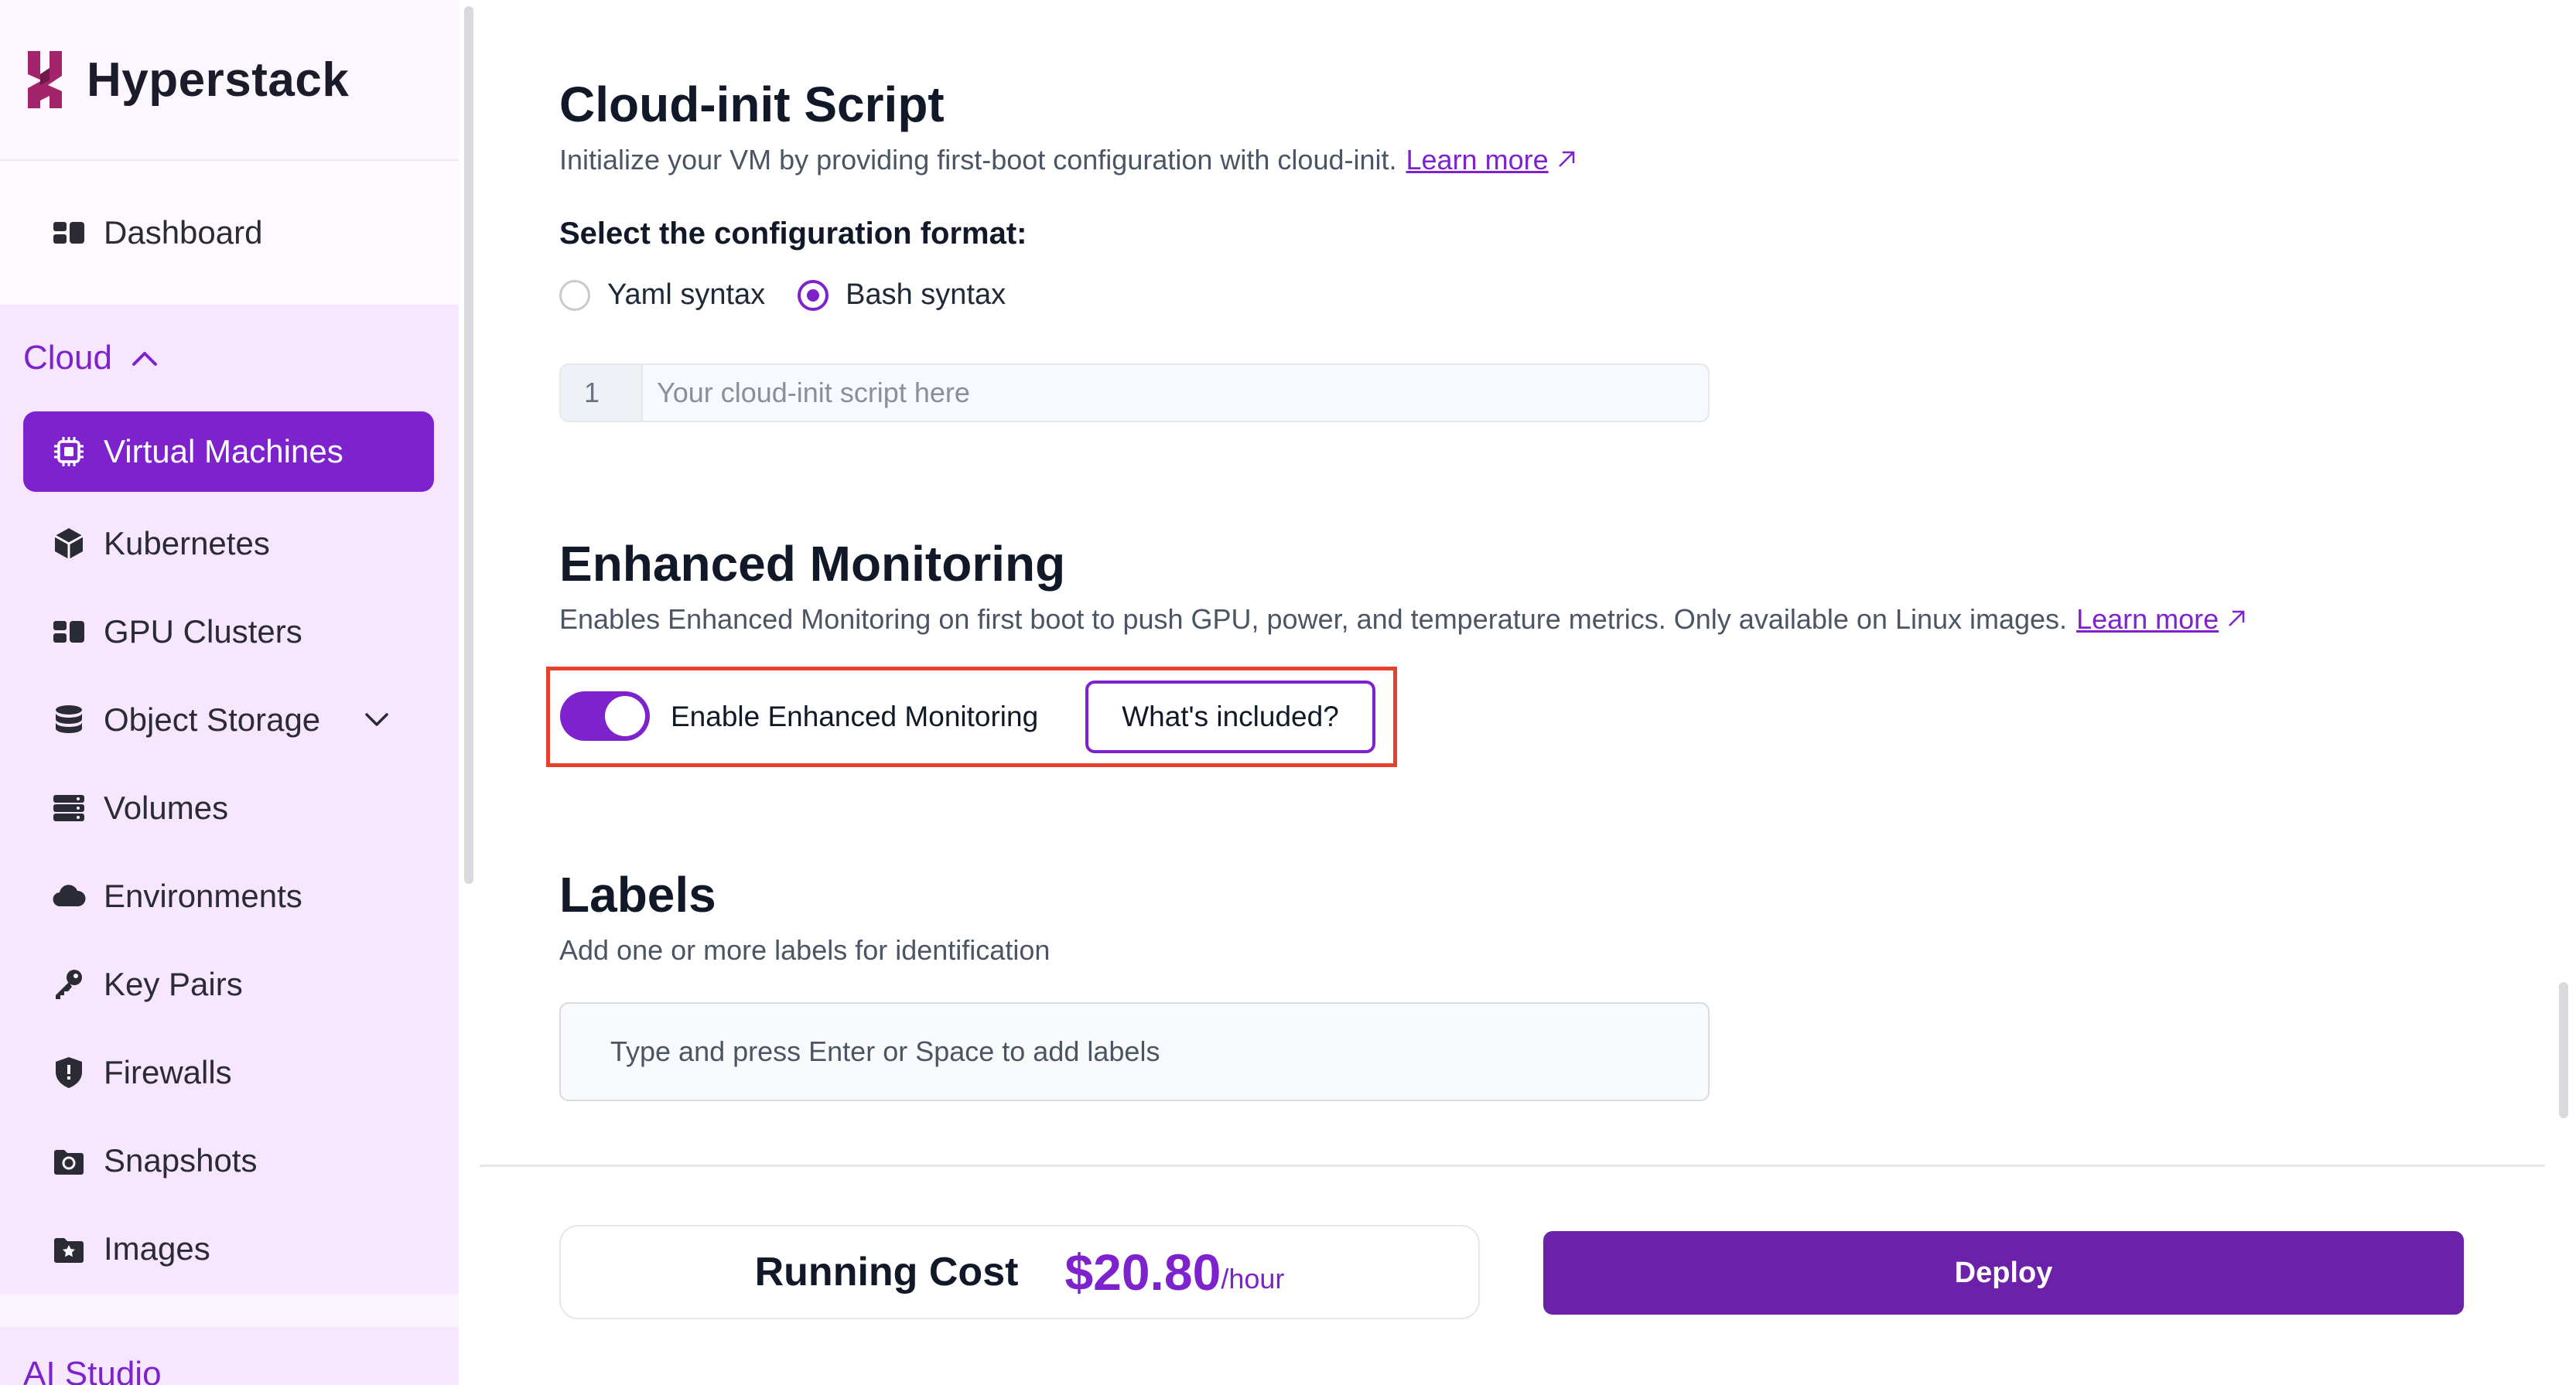  I want to click on sidebar-item-label: Key Pairs, so click(173, 984).